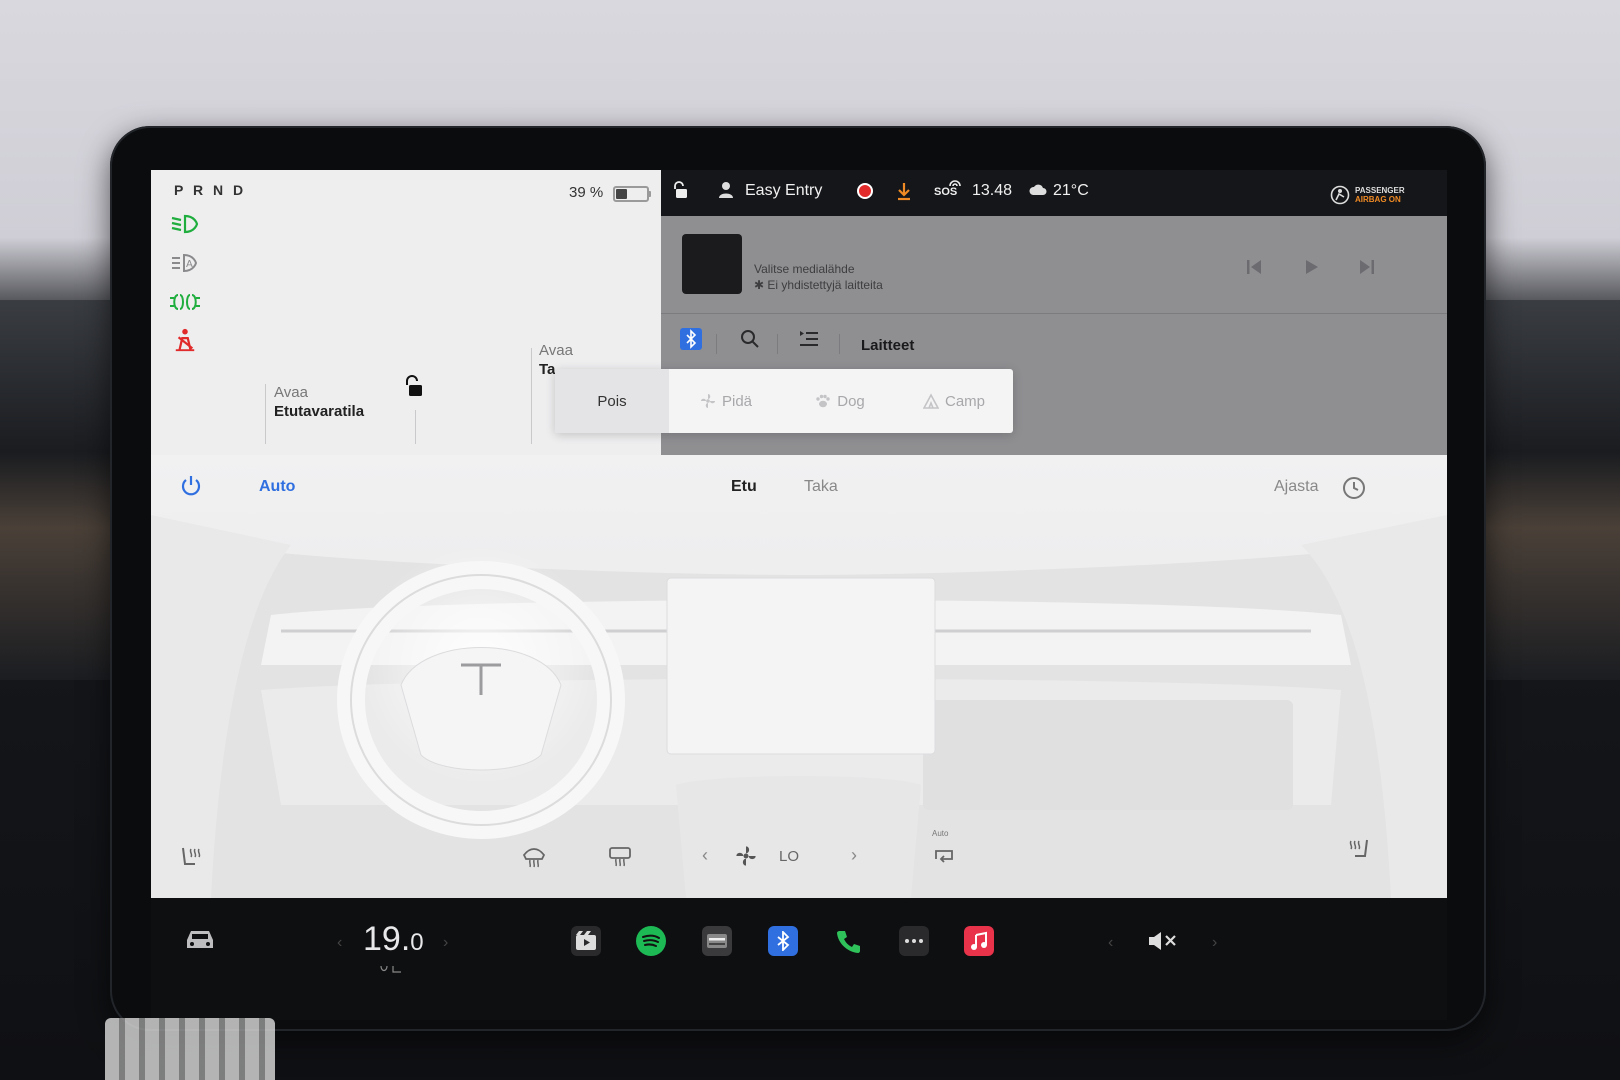 The height and width of the screenshot is (1080, 1620). Describe the element at coordinates (854, 855) in the screenshot. I see `fan-increase-button: ›` at that location.